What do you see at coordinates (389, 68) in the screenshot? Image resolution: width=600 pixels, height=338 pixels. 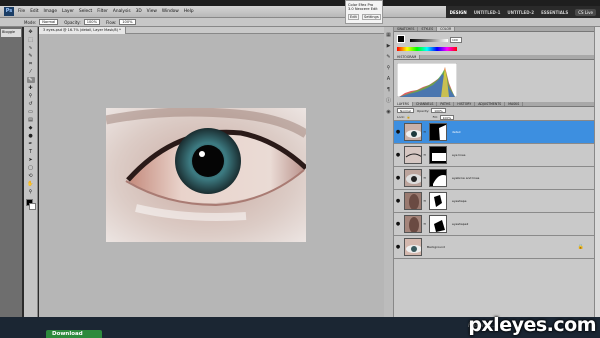 I see `clone-source-icon: ⚲` at bounding box center [389, 68].